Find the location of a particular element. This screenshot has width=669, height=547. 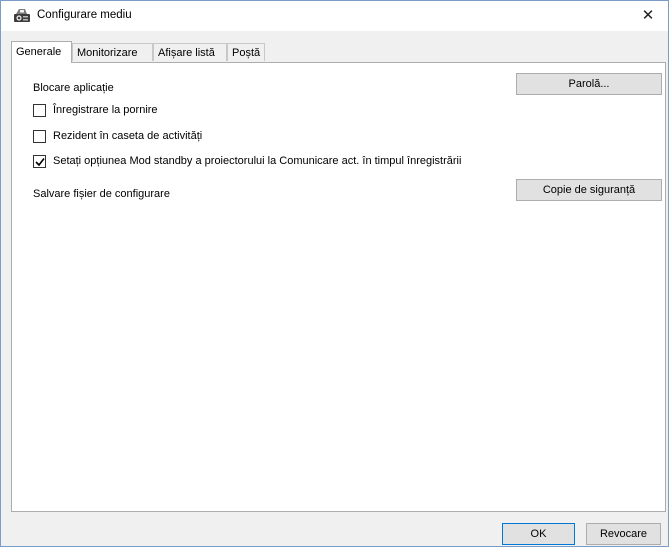

tab-monitorizare: Monitorizare is located at coordinates (112, 52).